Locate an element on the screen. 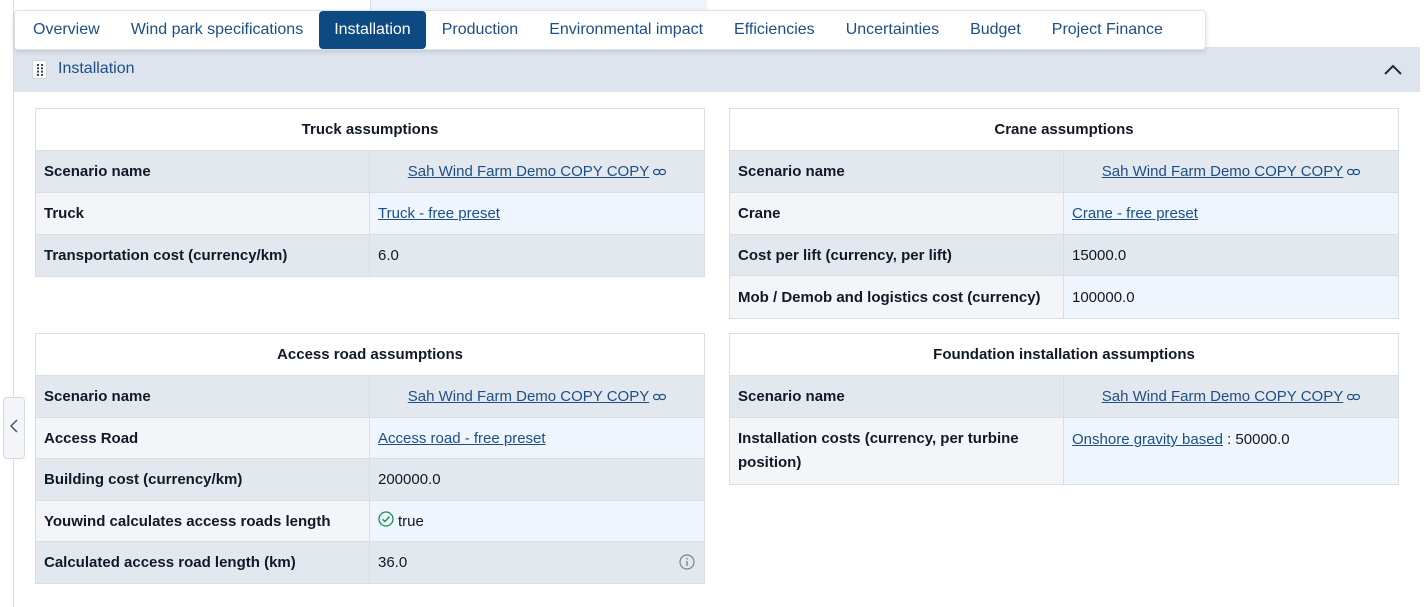 The width and height of the screenshot is (1425, 607). row-value: Onshore gravity based : 50000.0 is located at coordinates (1231, 451).